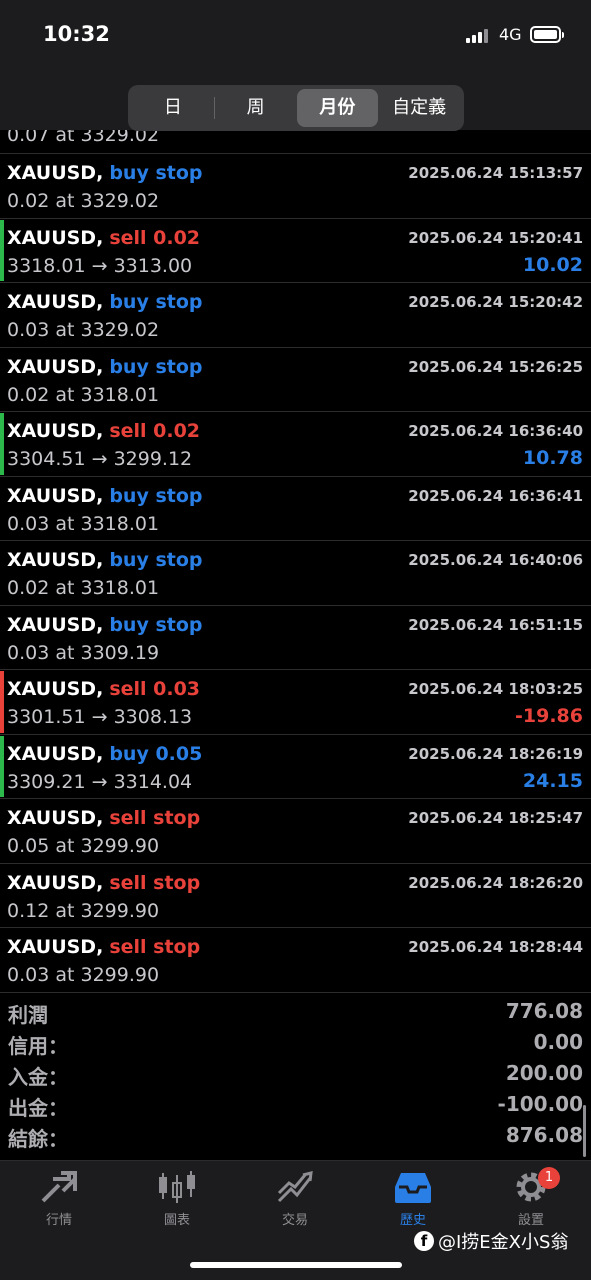 The height and width of the screenshot is (1280, 591). Describe the element at coordinates (495, 624) in the screenshot. I see `order-timestamp: 2025.06.24 16:51:15` at that location.